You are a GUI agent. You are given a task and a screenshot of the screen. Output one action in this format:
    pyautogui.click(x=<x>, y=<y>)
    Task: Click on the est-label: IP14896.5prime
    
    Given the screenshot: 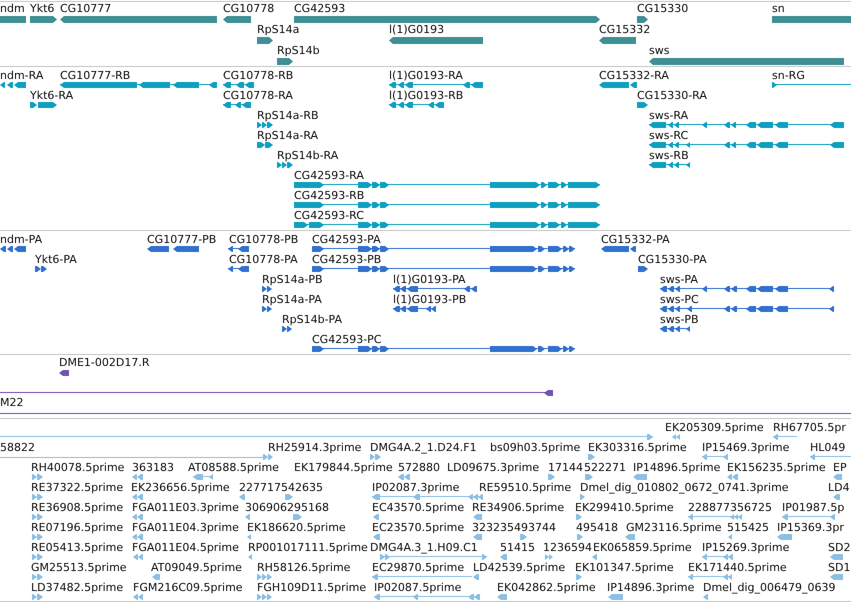 What is the action you would take?
    pyautogui.click(x=676, y=467)
    